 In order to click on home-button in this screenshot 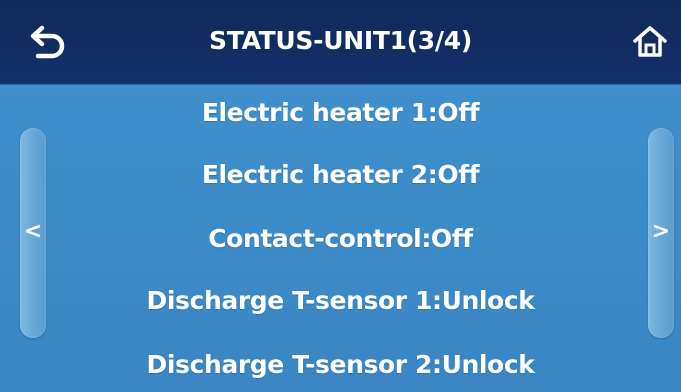, I will do `click(650, 42)`.